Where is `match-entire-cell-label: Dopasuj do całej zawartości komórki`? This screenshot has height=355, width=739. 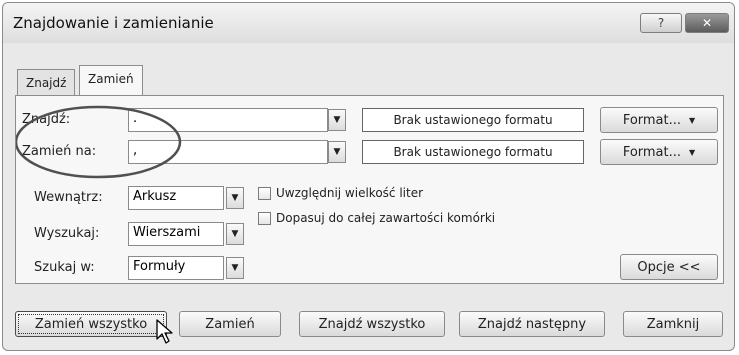
match-entire-cell-label: Dopasuj do całej zawartości komórki is located at coordinates (385, 218).